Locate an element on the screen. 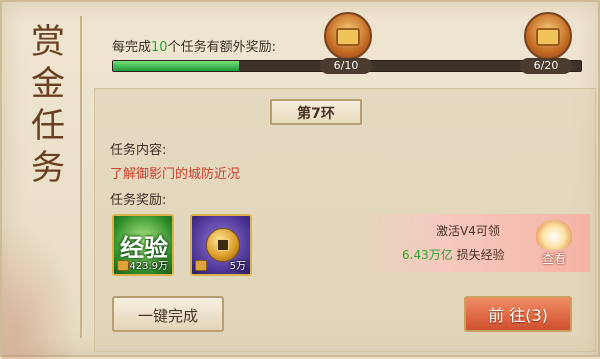  task-progress-fill is located at coordinates (176, 66).